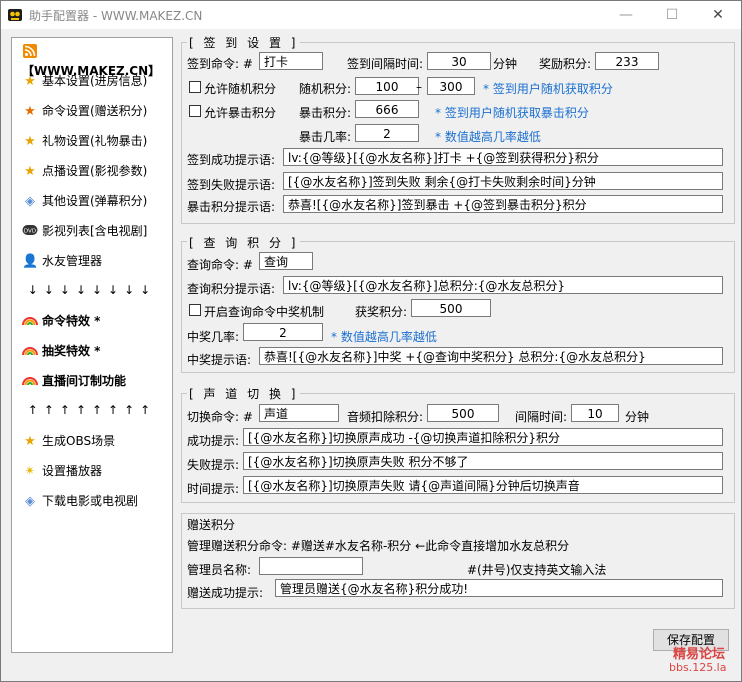 The width and height of the screenshot is (742, 682). Describe the element at coordinates (387, 86) in the screenshot. I see `random-min-input: 100` at that location.